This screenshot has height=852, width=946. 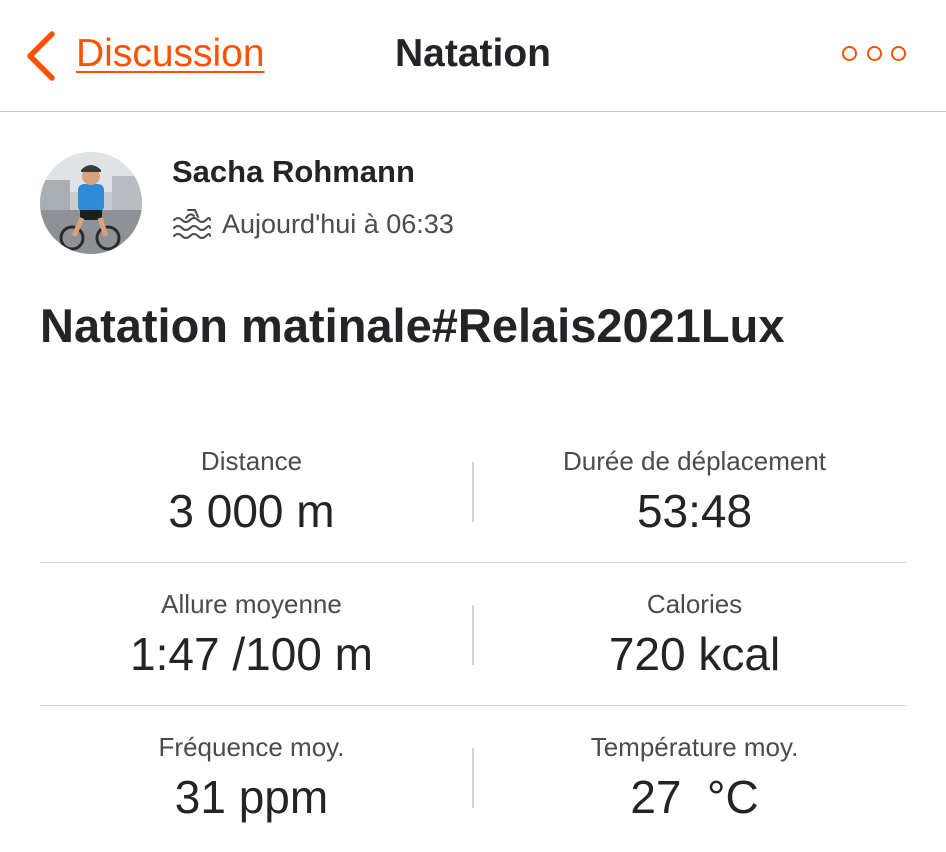 I want to click on stat-label: Fréquence moy., so click(x=251, y=747).